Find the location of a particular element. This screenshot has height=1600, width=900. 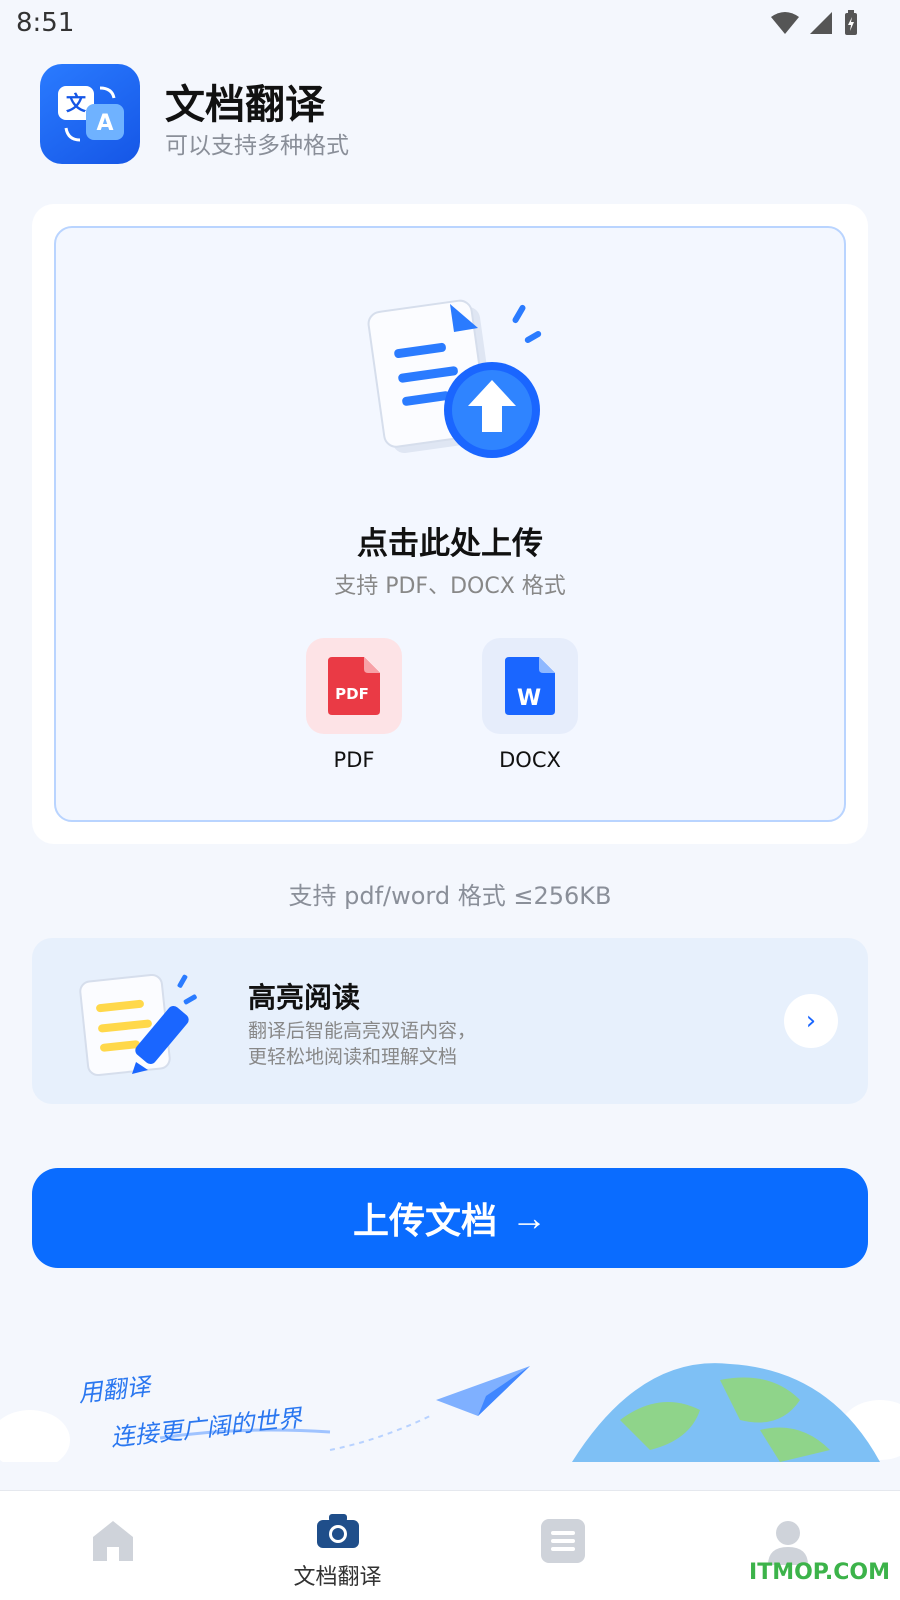

highlighter-icon is located at coordinates (138, 1025).